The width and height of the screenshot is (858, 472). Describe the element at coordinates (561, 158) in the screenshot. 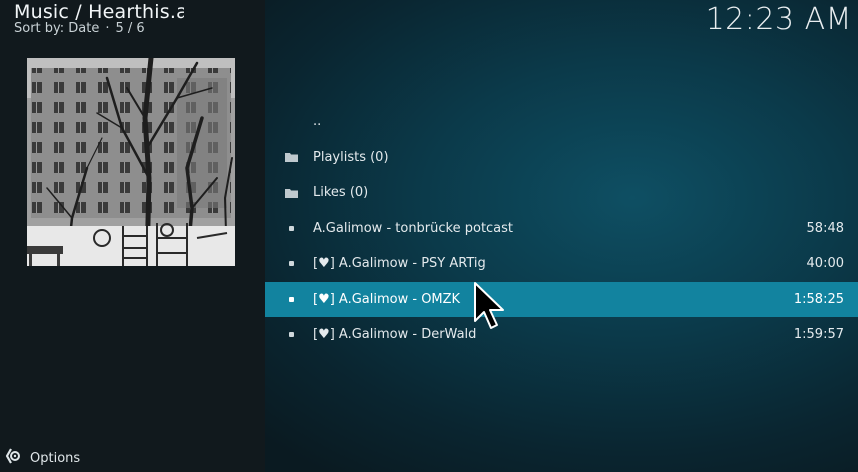

I see `list-item-playlists: Playlists (0)` at that location.